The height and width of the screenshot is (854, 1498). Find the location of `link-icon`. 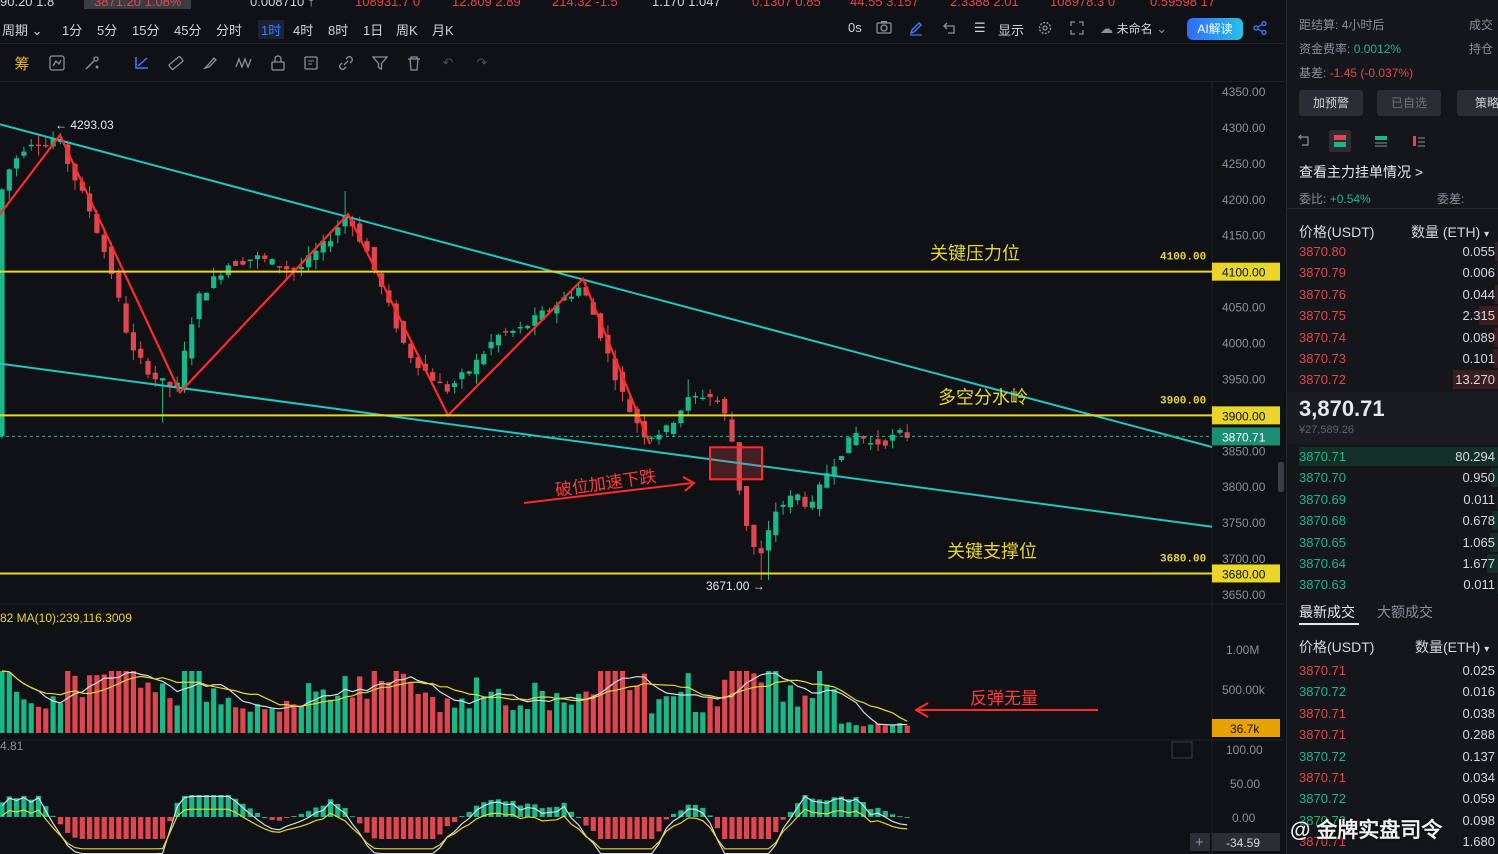

link-icon is located at coordinates (346, 63).